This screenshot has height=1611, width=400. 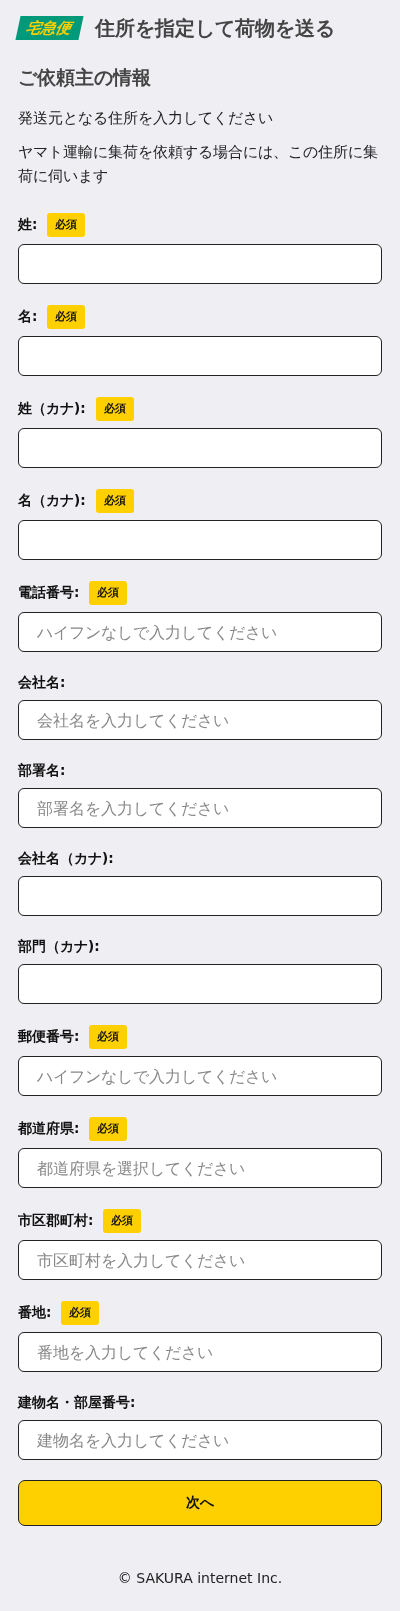 What do you see at coordinates (200, 1578) in the screenshot?
I see `copyright-text: © SAKURA internet Inc.` at bounding box center [200, 1578].